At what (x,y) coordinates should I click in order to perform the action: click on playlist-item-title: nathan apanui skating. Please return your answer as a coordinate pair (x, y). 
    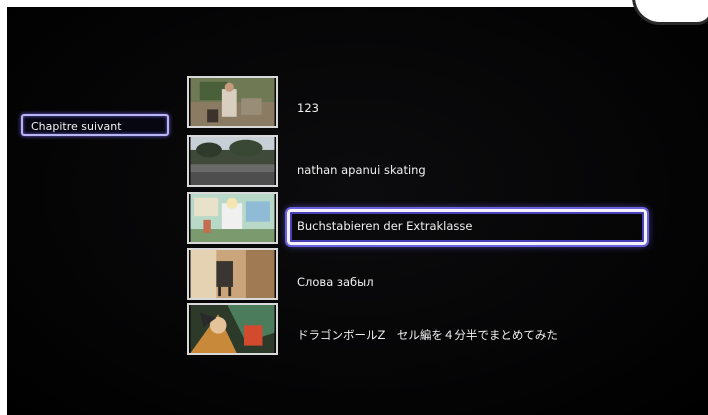
    Looking at the image, I should click on (361, 170).